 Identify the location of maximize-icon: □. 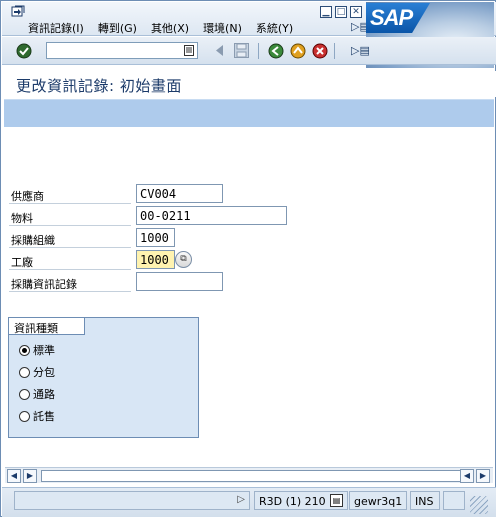
(341, 12).